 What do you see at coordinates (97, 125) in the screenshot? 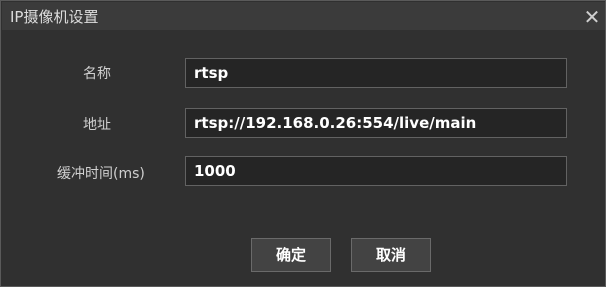
I see `address-label: 地址` at bounding box center [97, 125].